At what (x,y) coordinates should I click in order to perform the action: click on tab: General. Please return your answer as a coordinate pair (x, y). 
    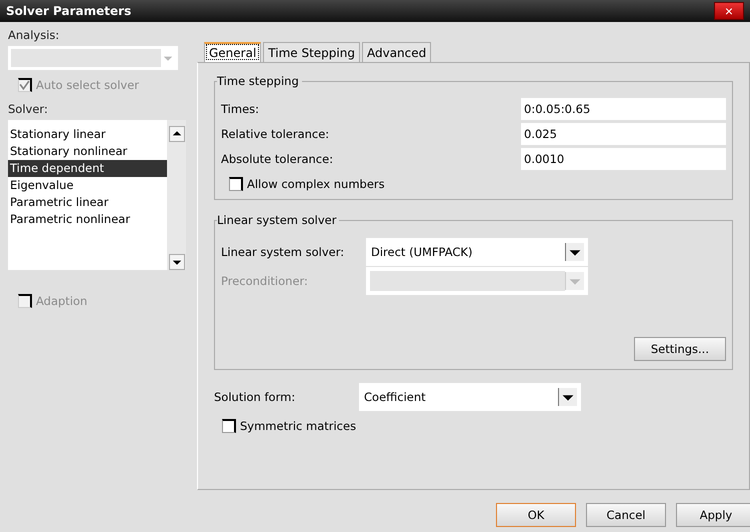
    Looking at the image, I should click on (233, 52).